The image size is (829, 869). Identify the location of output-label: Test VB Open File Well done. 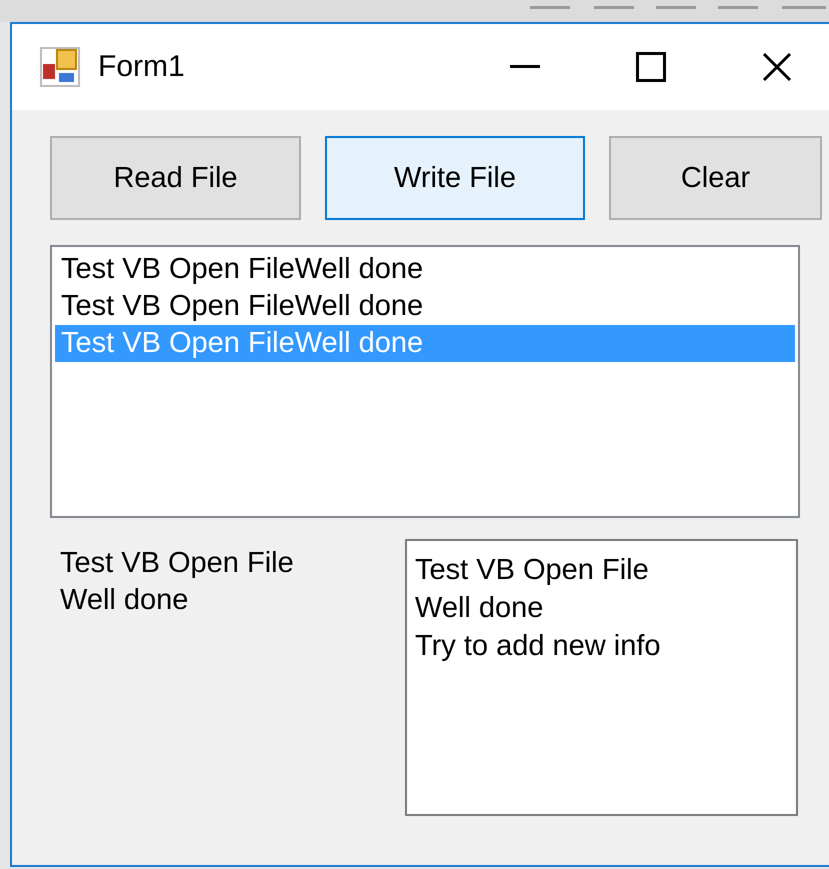
(177, 582).